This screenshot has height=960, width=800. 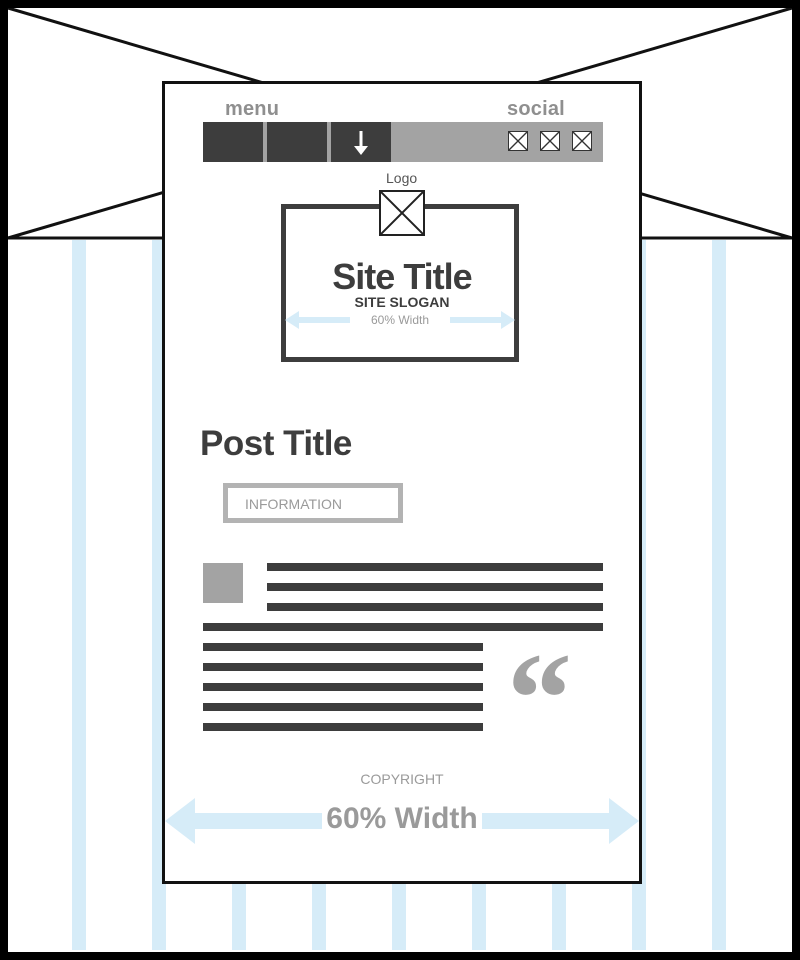 What do you see at coordinates (402, 178) in the screenshot?
I see `logo-caption: Logo` at bounding box center [402, 178].